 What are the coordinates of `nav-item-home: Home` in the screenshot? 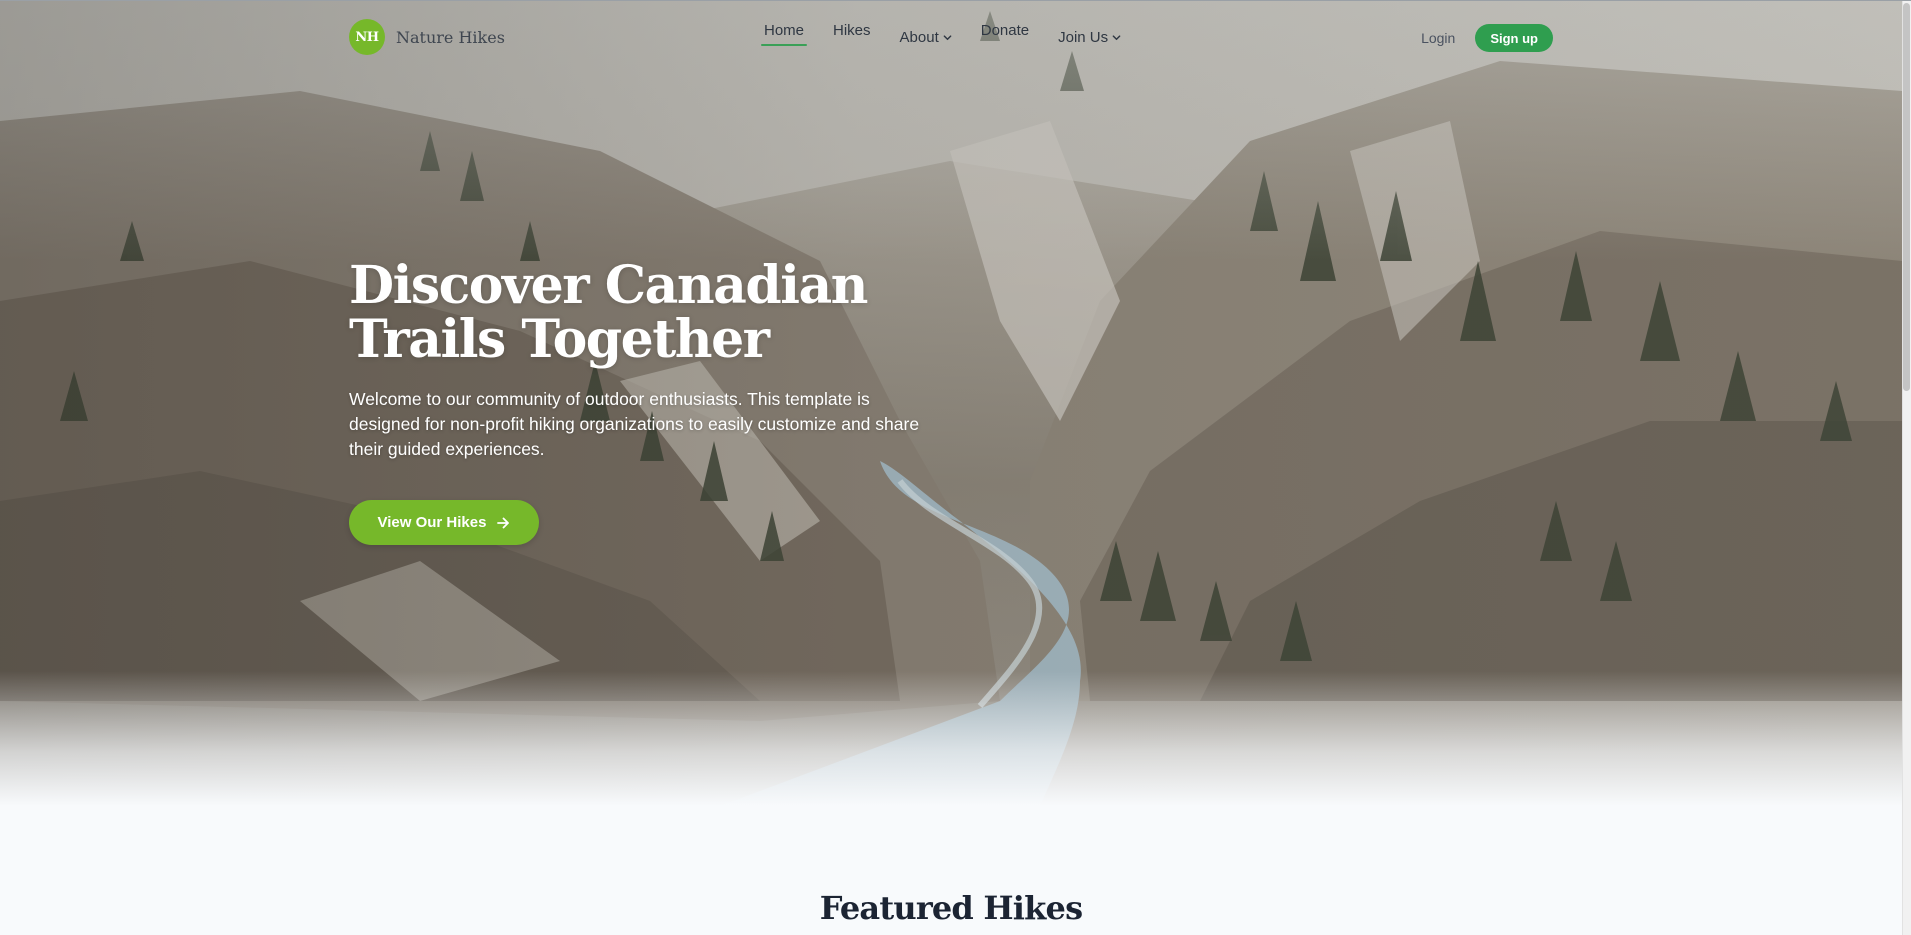 It's located at (784, 32).